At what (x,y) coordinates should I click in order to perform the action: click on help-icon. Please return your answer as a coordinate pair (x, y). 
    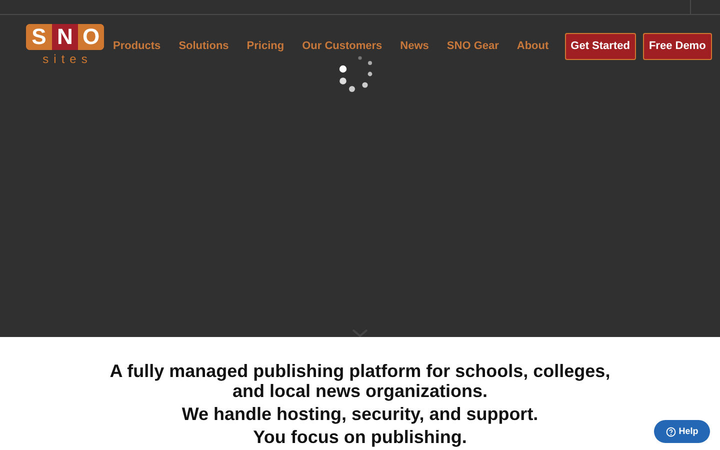
    Looking at the image, I should click on (671, 431).